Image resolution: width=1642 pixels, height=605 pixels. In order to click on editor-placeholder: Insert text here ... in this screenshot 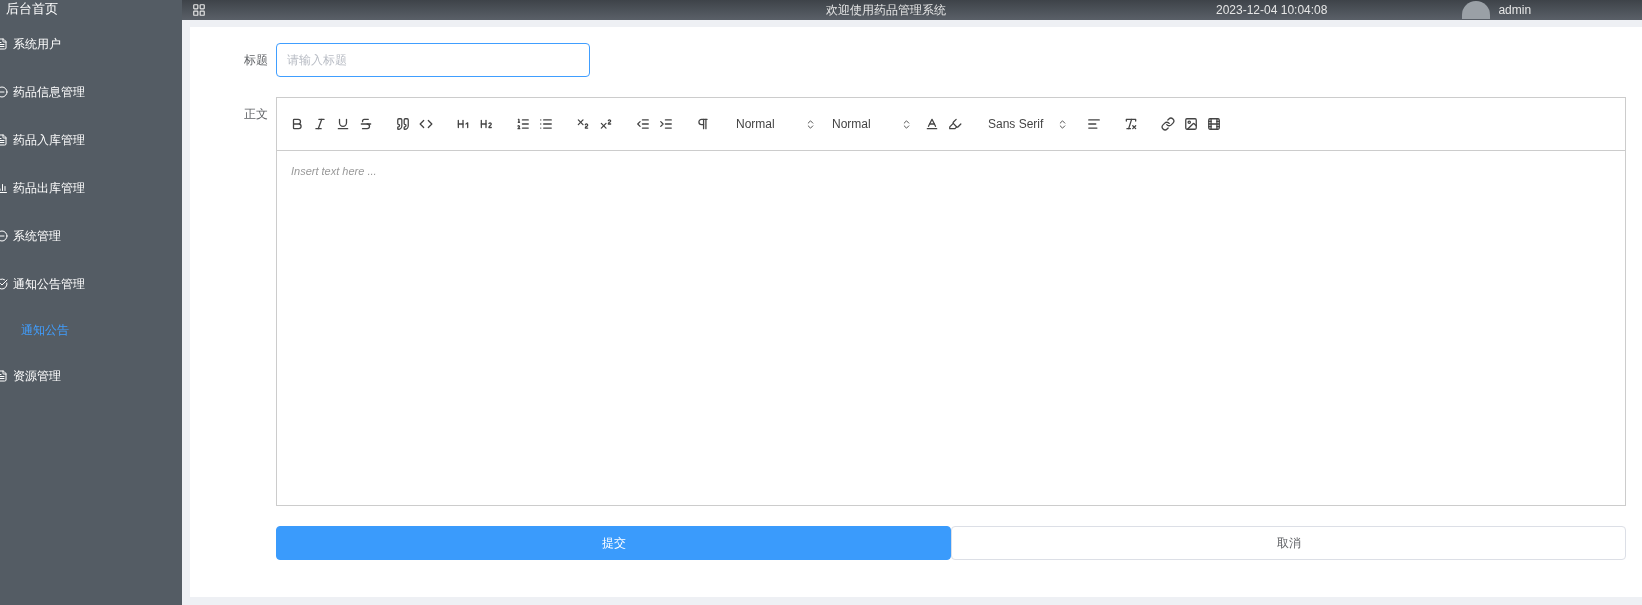, I will do `click(334, 171)`.